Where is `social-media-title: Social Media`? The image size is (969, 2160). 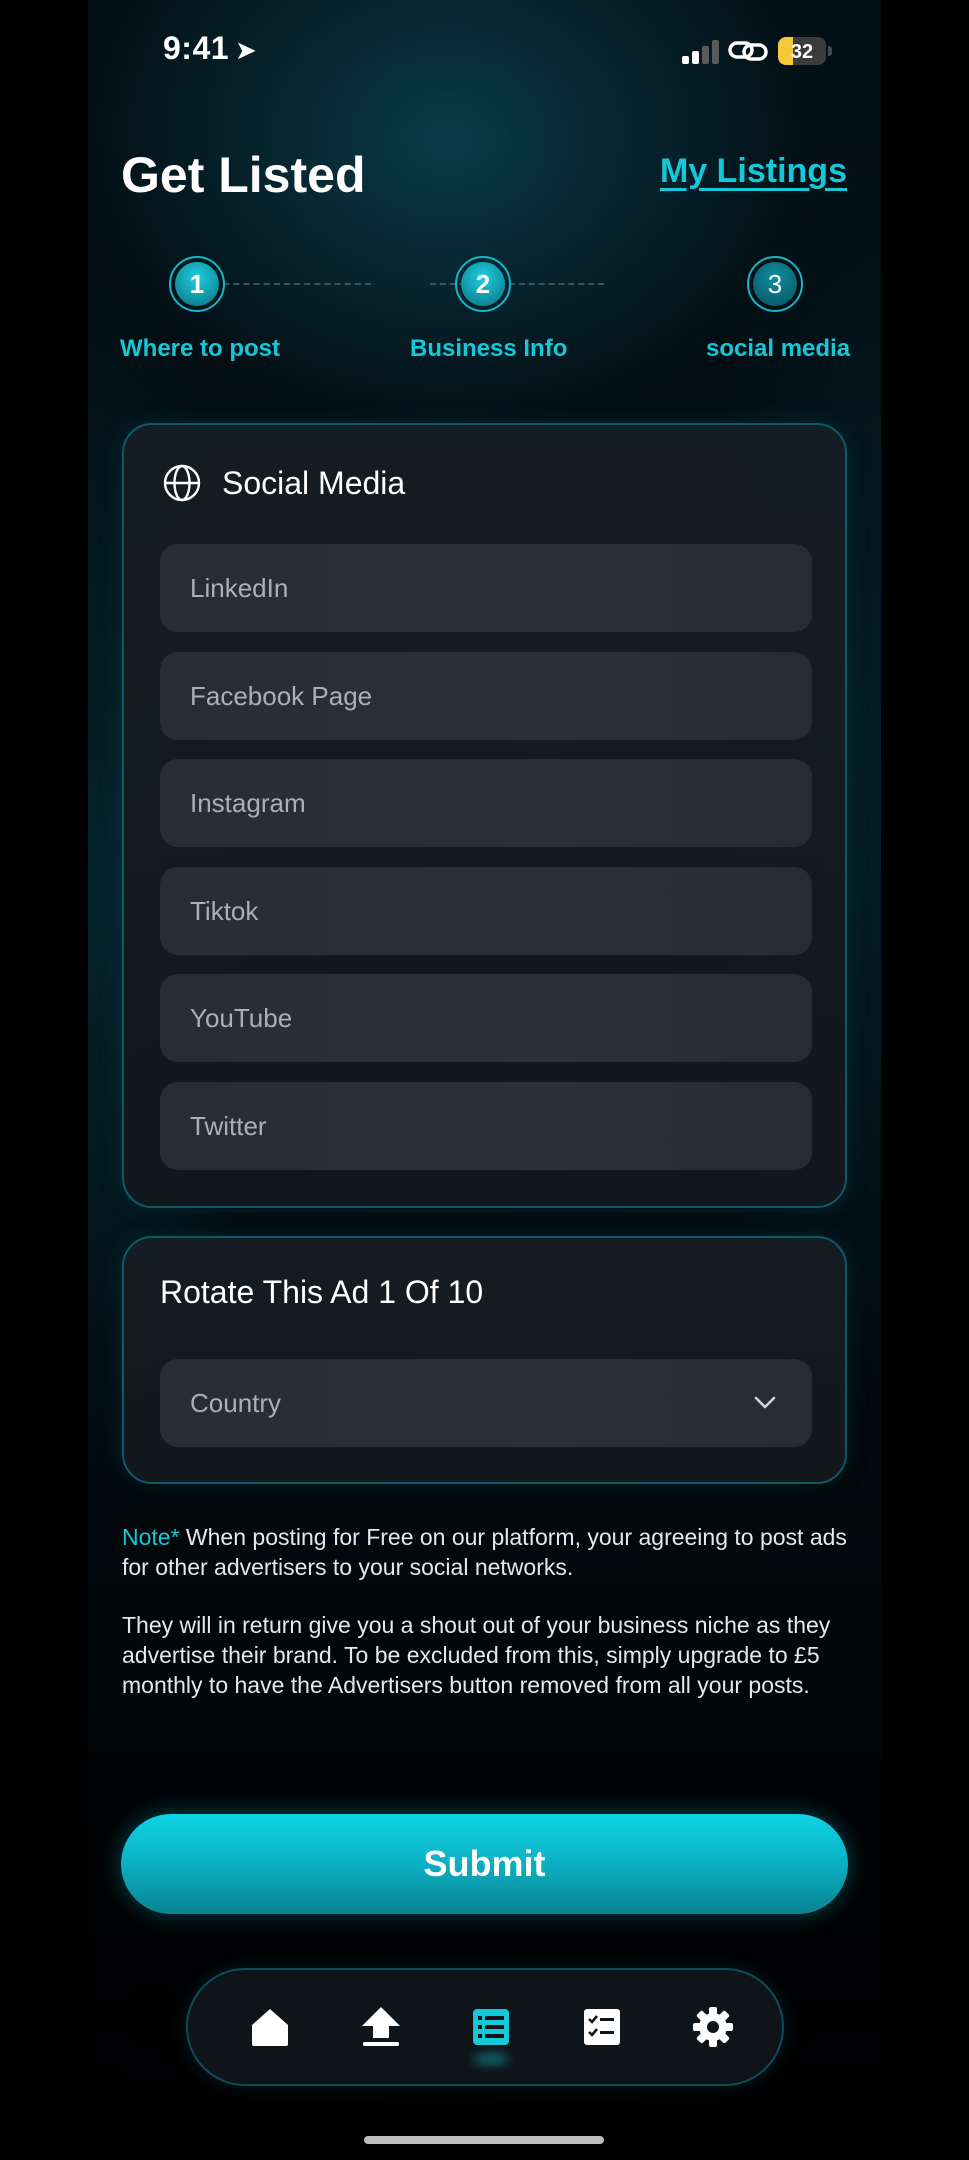 social-media-title: Social Media is located at coordinates (314, 482).